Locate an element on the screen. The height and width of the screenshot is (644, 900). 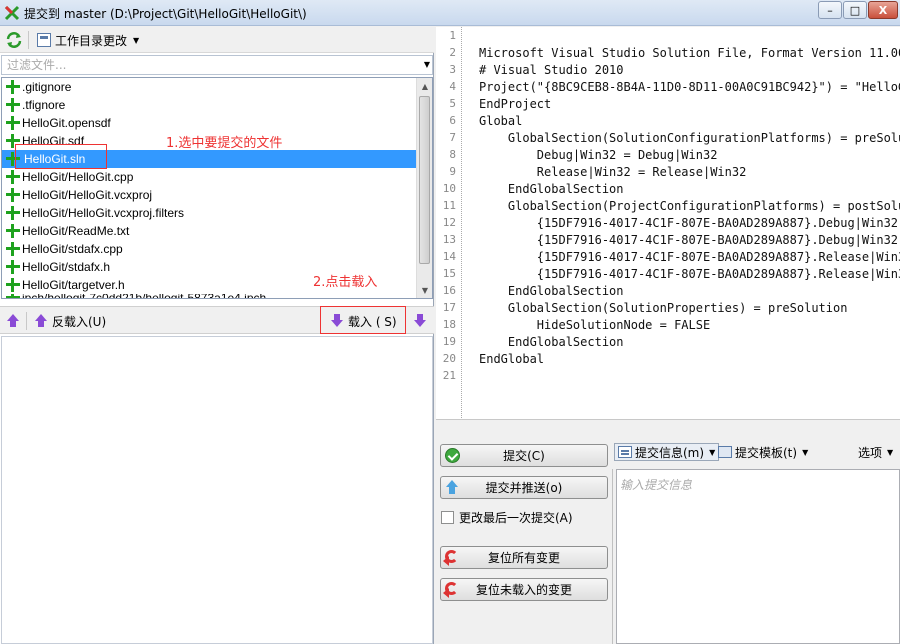
commit-label: 提交(C) is located at coordinates (524, 456).